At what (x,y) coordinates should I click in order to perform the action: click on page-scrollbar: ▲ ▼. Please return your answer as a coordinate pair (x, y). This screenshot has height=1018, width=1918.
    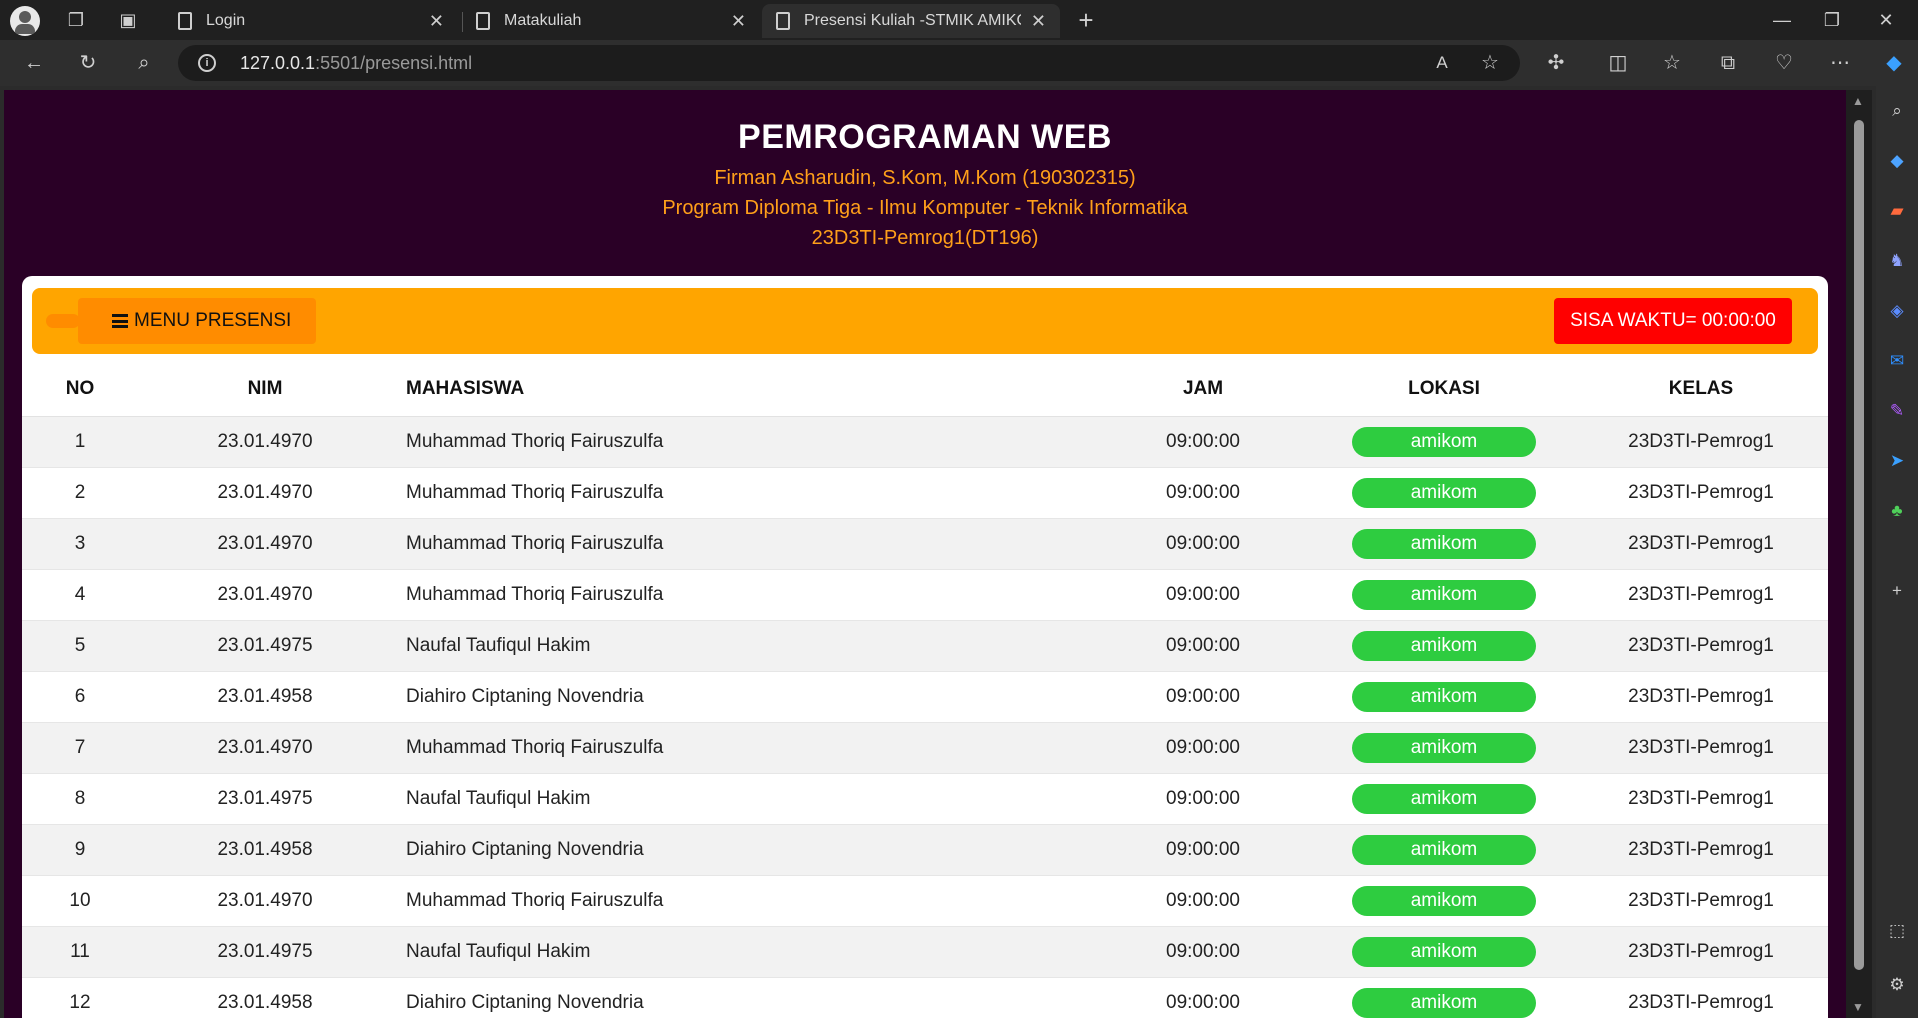
    Looking at the image, I should click on (1859, 554).